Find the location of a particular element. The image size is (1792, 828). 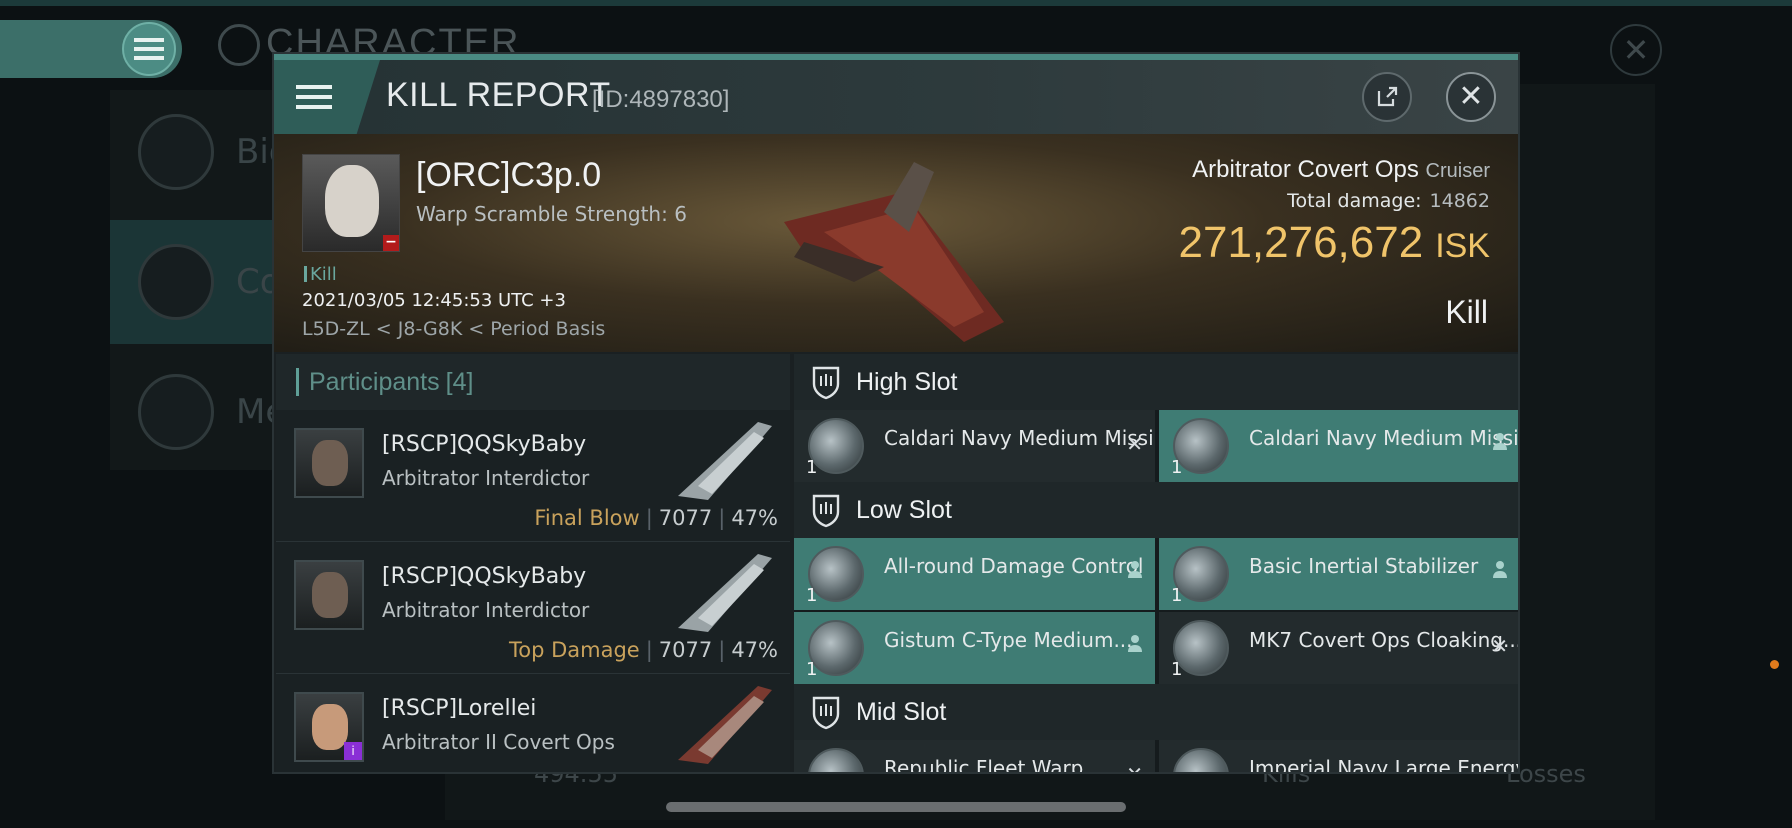

module-item: 1 MK7 Covert Ops Cloaking... ✕ is located at coordinates (1339, 648).